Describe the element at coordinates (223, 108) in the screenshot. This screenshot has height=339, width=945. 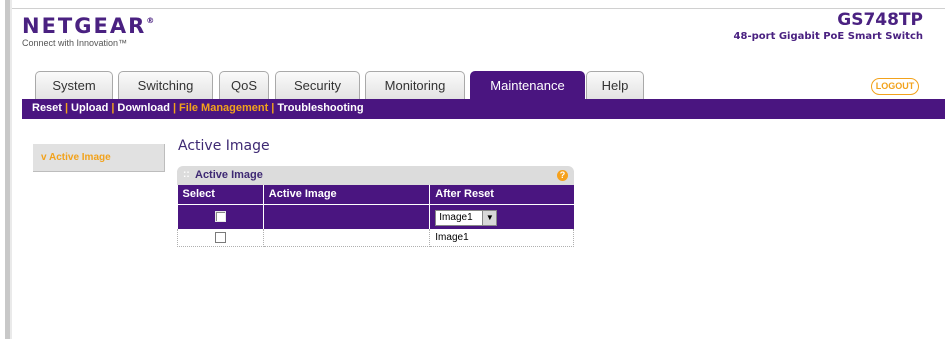
I see `subnav-file-management: File Management` at that location.